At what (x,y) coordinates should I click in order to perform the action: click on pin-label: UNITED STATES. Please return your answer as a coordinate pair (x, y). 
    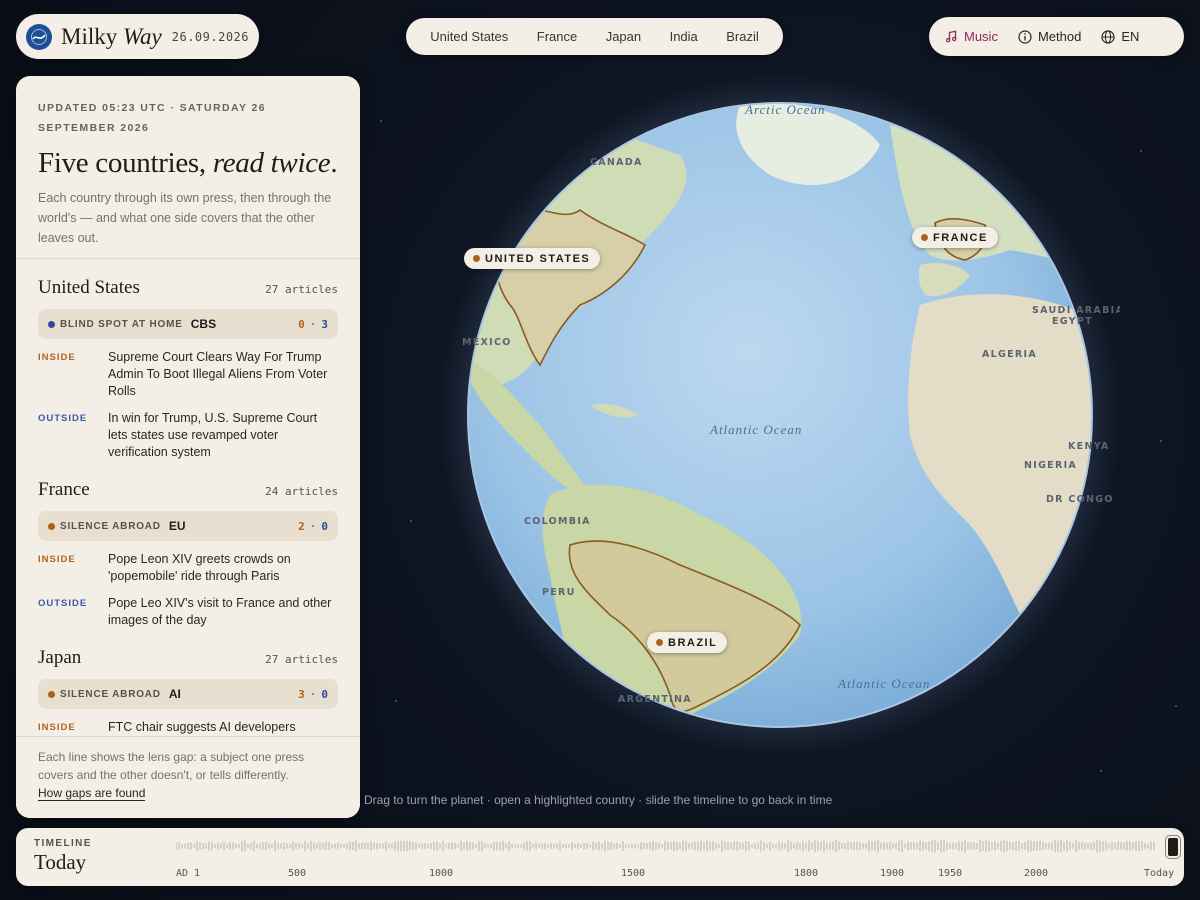
    Looking at the image, I should click on (538, 258).